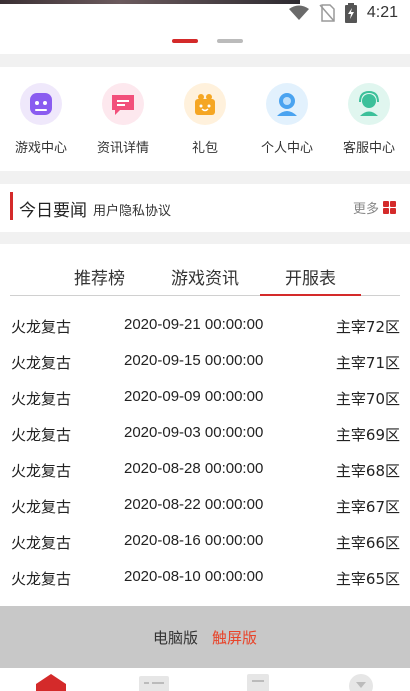 The height and width of the screenshot is (691, 410). I want to click on tab-game-news: 游戏资讯, so click(205, 276).